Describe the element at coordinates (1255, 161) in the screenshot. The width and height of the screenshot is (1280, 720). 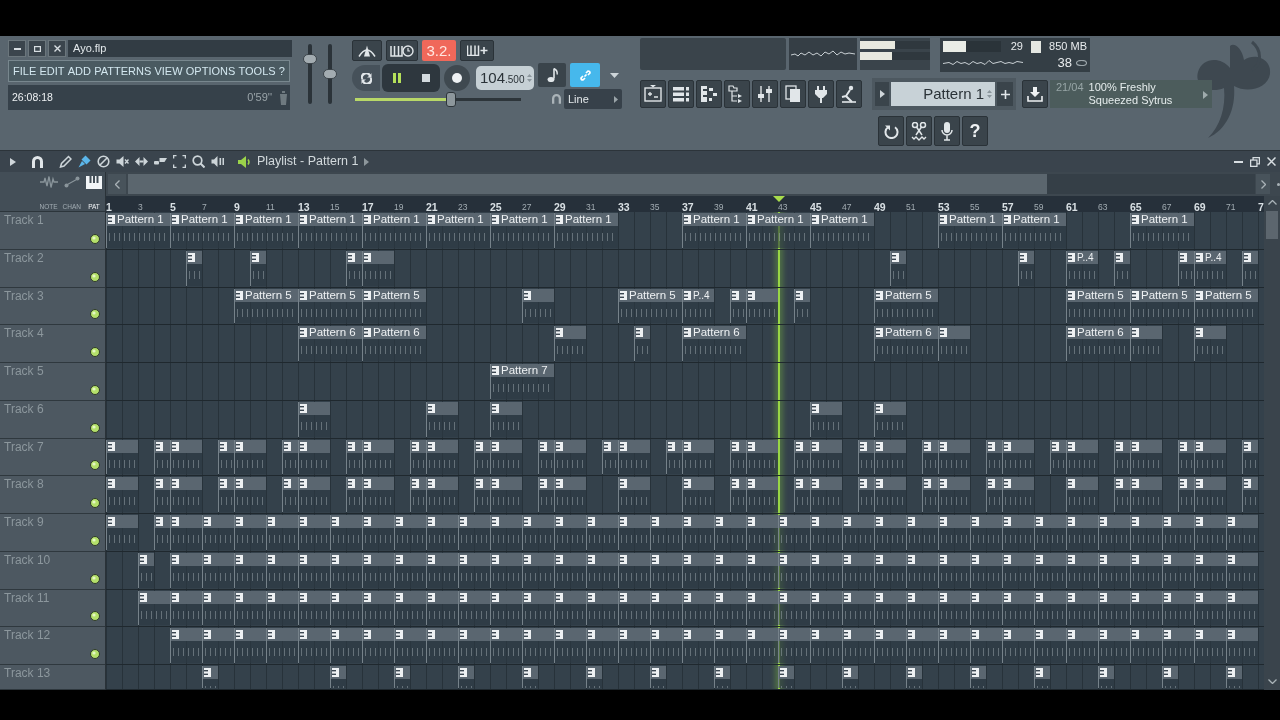
I see `restore-icon` at that location.